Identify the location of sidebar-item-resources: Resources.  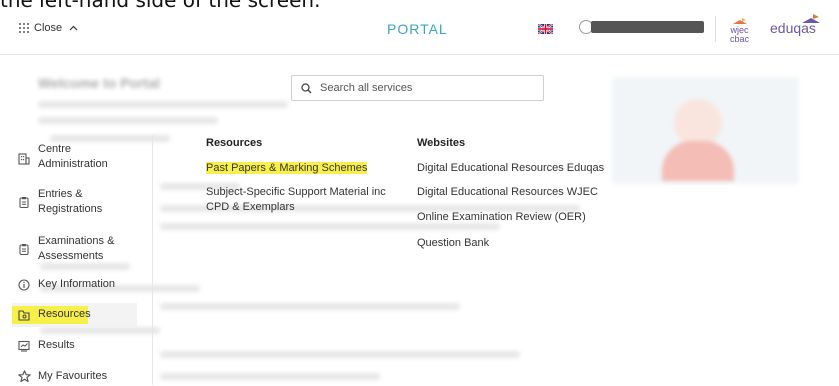
(74, 315).